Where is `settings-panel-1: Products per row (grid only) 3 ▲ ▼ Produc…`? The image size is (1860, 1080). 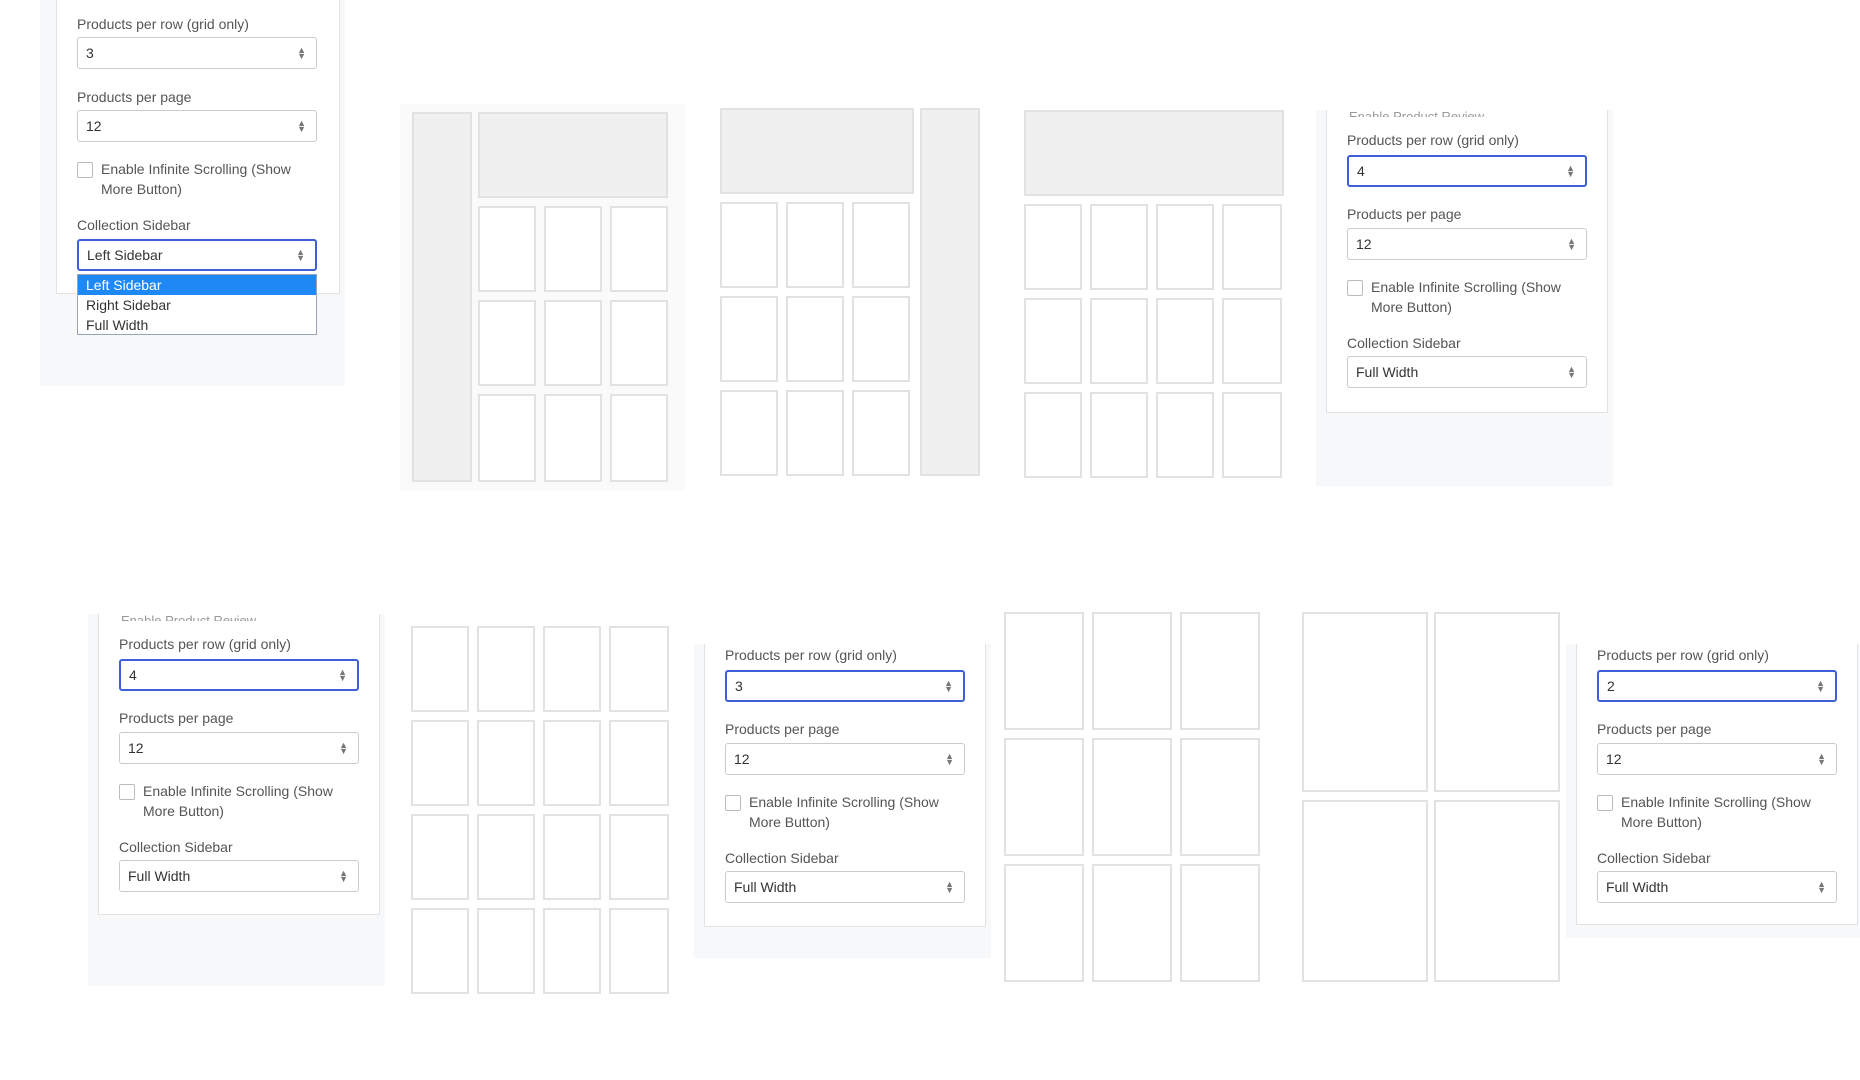
settings-panel-1: Products per row (grid only) 3 ▲ ▼ Produc… is located at coordinates (198, 147).